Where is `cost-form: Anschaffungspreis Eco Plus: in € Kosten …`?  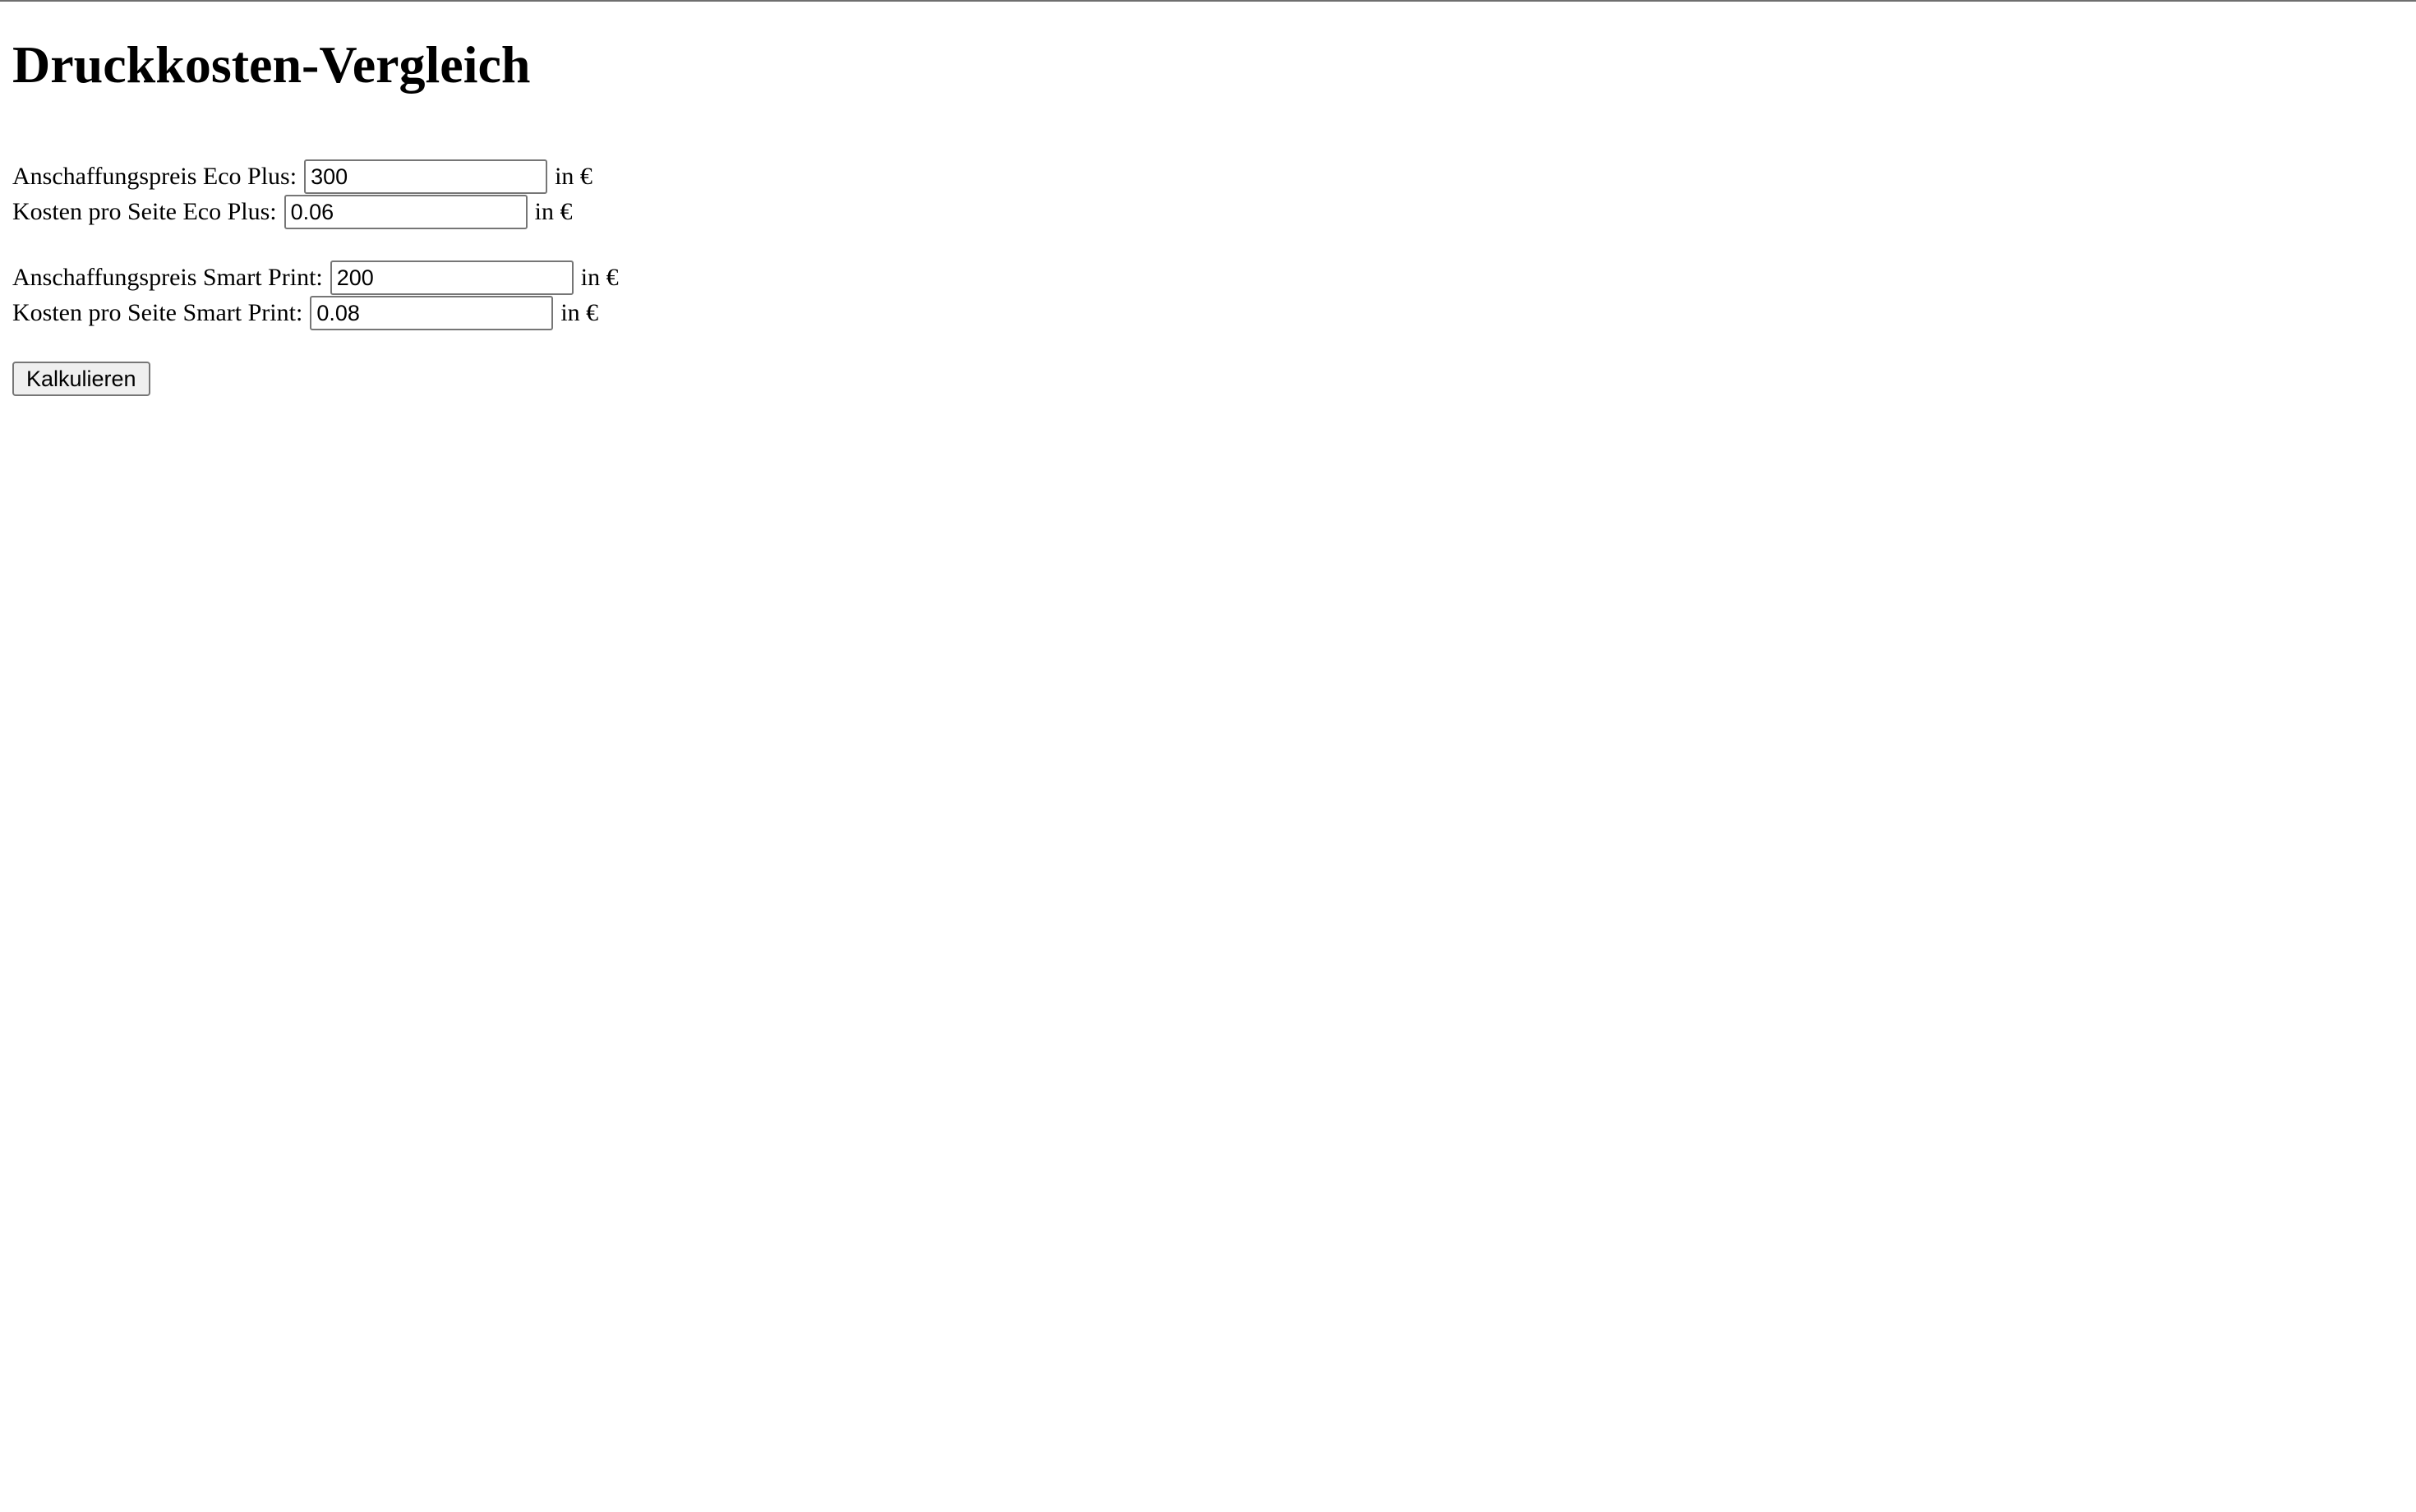 cost-form: Anschaffungspreis Eco Plus: in € Kosten … is located at coordinates (315, 277).